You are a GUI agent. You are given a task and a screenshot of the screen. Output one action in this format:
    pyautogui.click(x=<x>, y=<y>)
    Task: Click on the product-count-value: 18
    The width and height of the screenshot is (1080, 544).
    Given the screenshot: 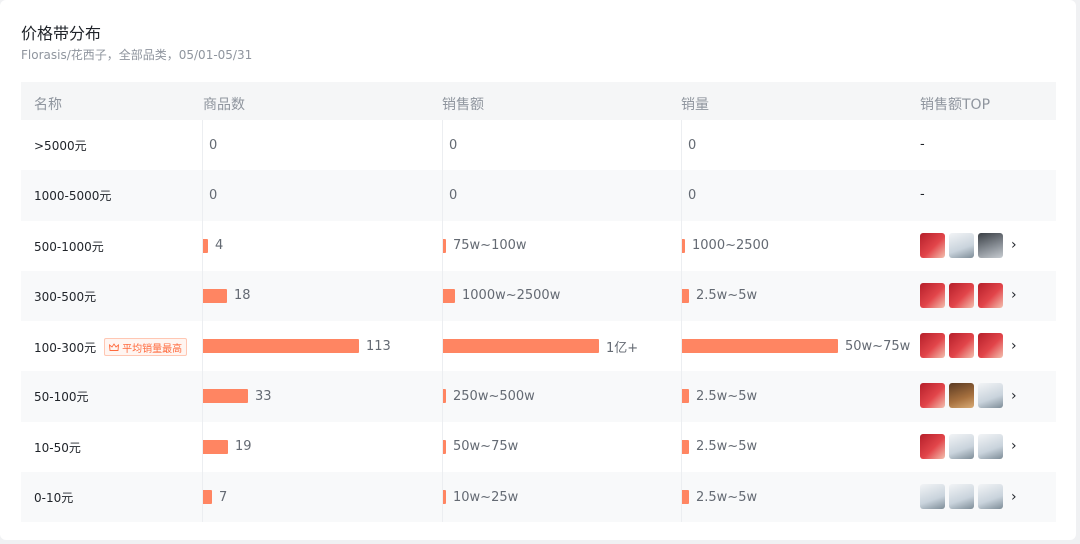 What is the action you would take?
    pyautogui.click(x=242, y=296)
    